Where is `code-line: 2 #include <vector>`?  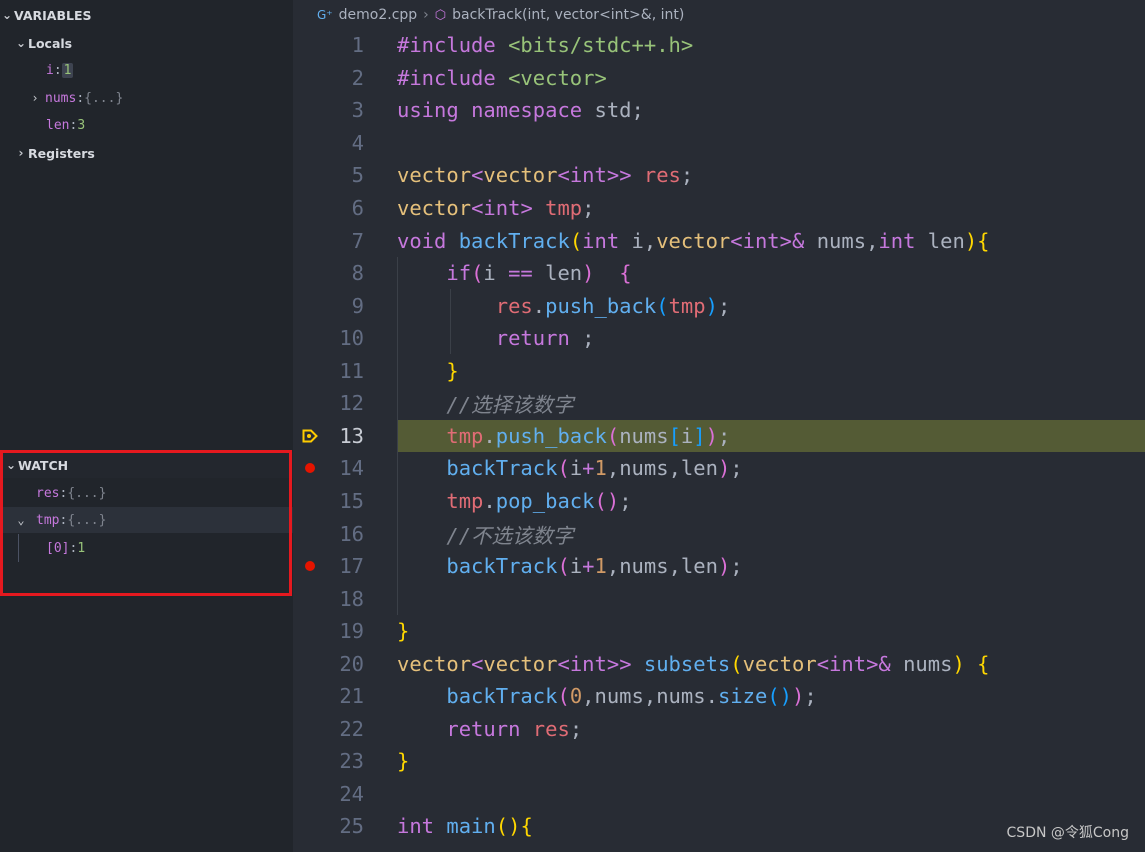
code-line: 2 #include <vector> is located at coordinates (719, 78).